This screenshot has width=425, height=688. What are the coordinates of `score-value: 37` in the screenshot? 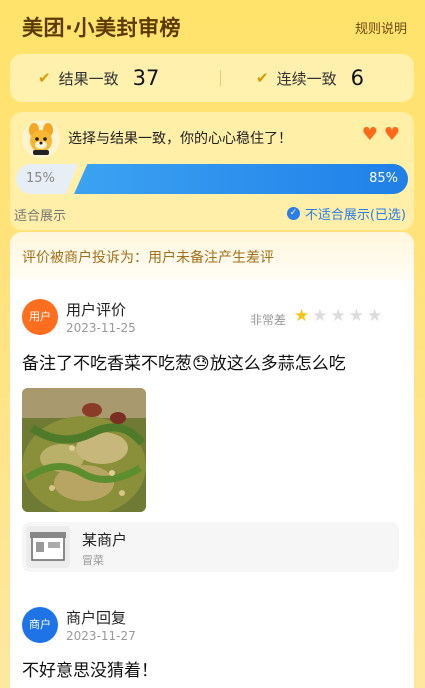 It's located at (146, 78).